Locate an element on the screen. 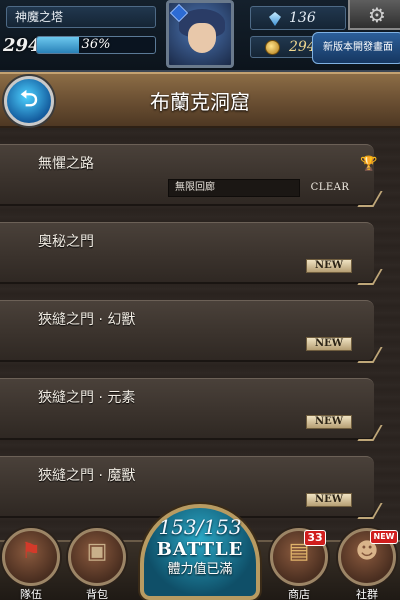 This screenshot has width=400, height=600. nav-bag-button: ▣ is located at coordinates (97, 557).